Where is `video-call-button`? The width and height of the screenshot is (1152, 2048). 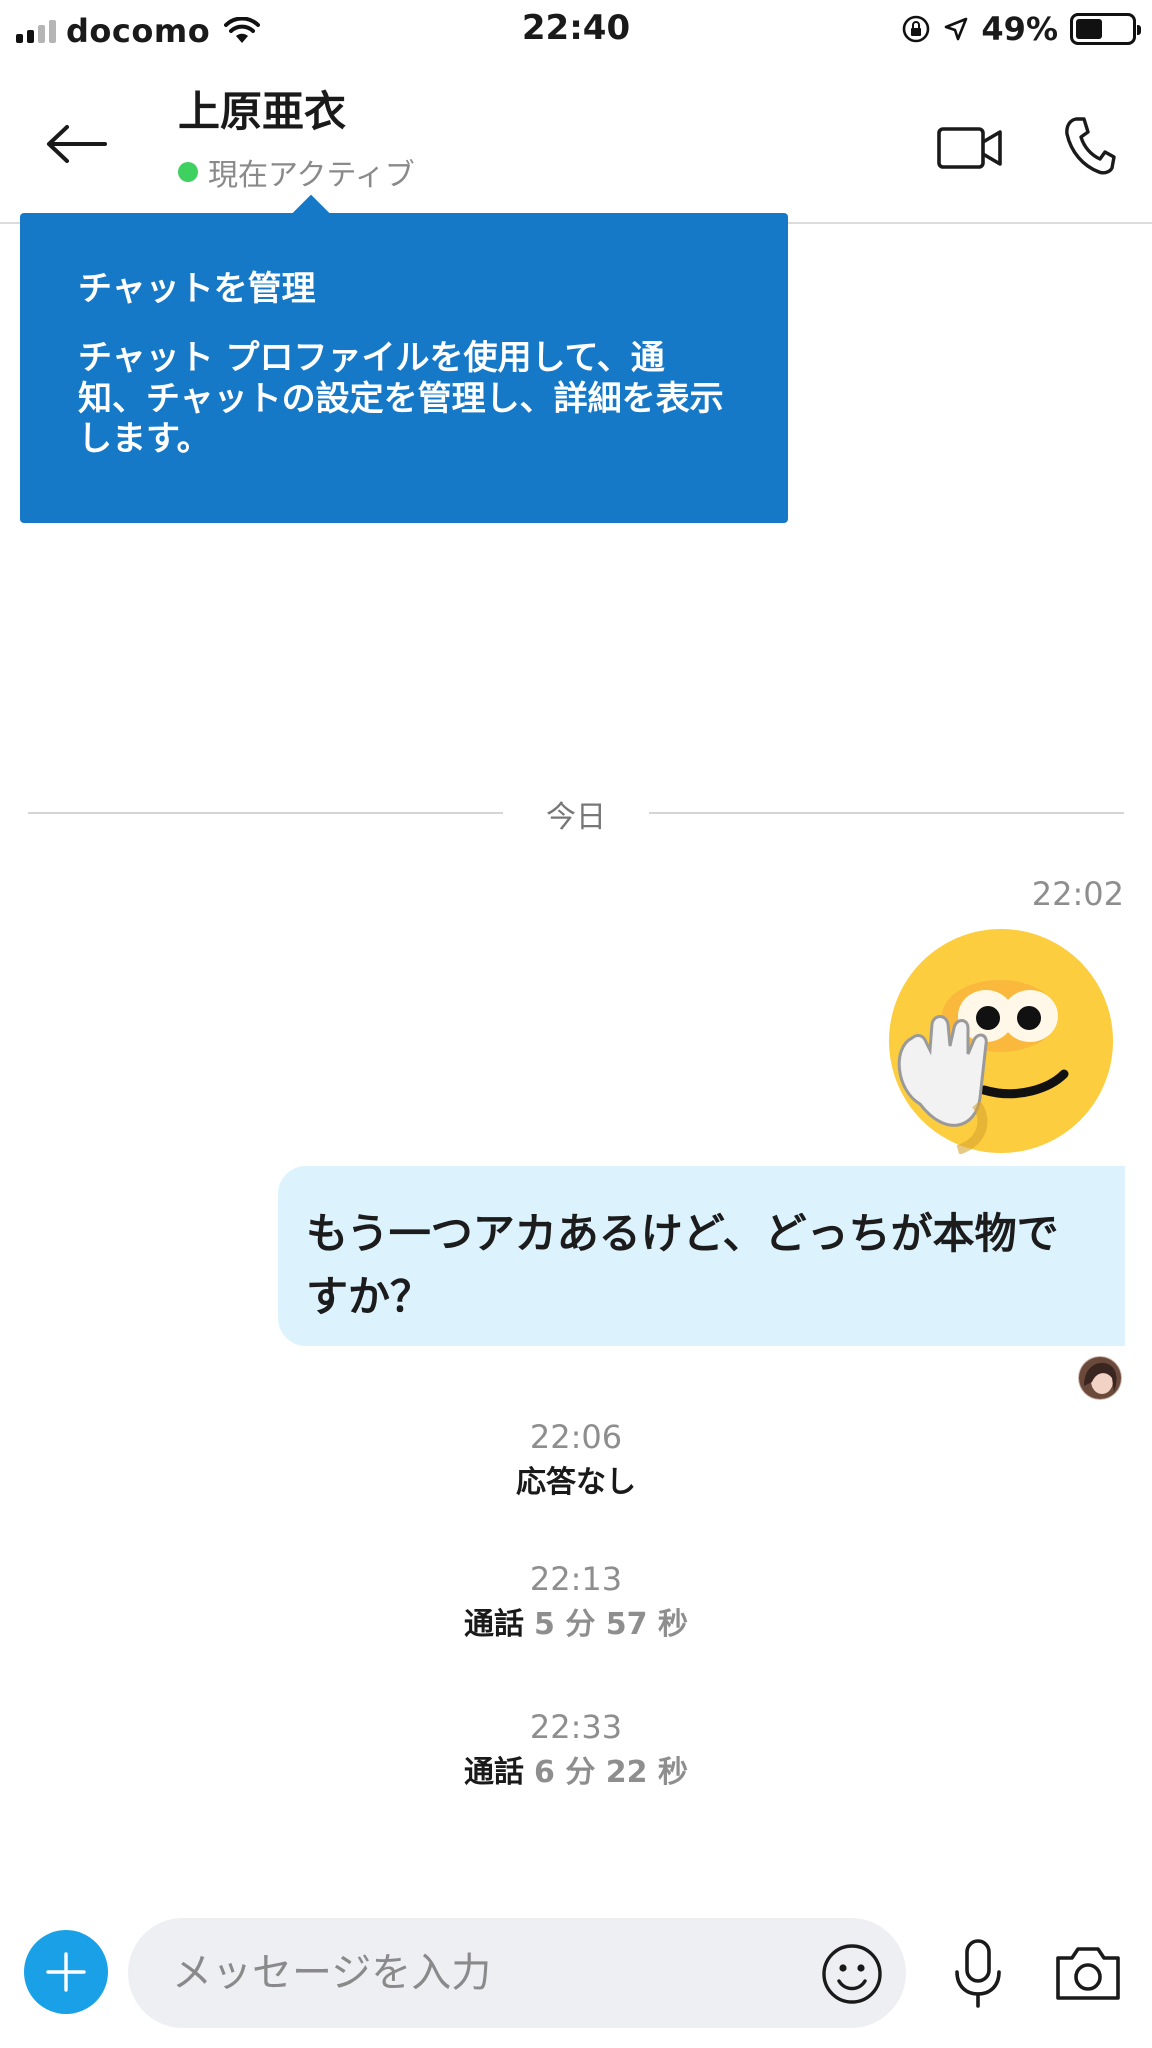 video-call-button is located at coordinates (970, 148).